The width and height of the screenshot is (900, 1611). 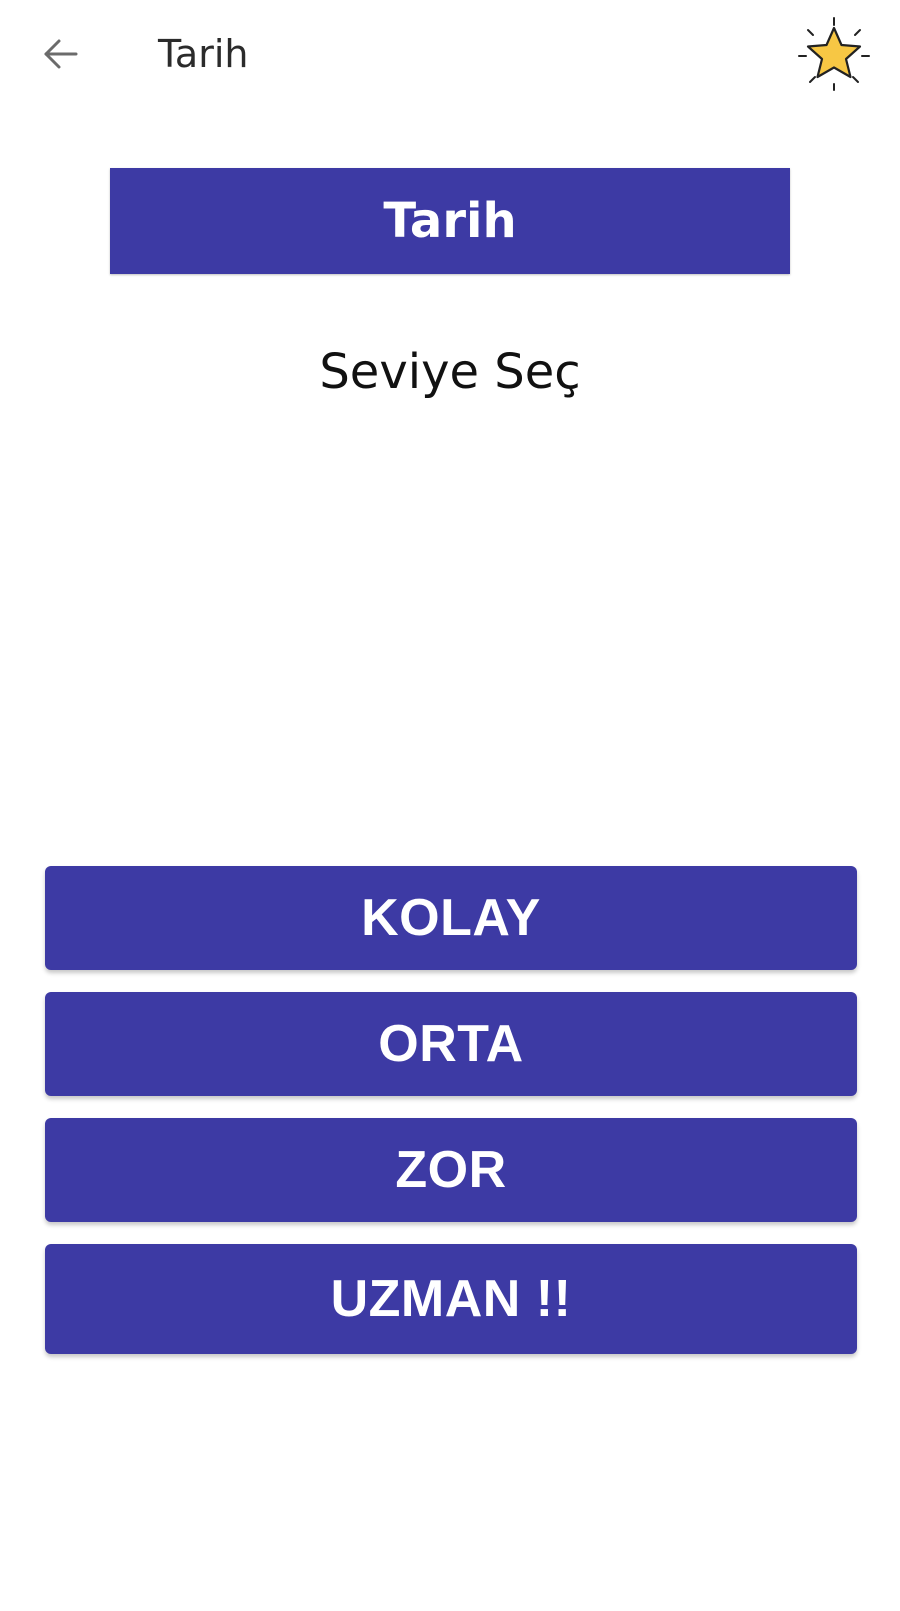 I want to click on level-hard-button: ZOR, so click(x=451, y=1170).